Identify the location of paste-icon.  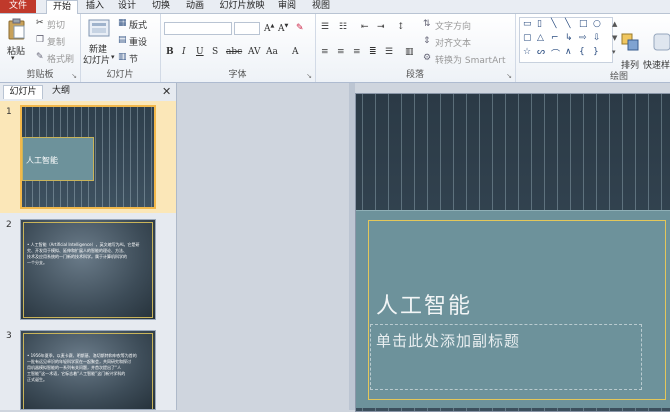
(17, 29).